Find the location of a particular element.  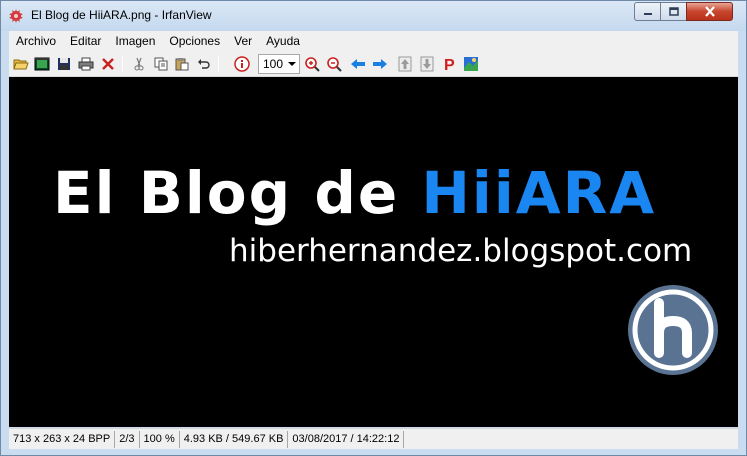

svg-text: P is located at coordinates (449, 64).